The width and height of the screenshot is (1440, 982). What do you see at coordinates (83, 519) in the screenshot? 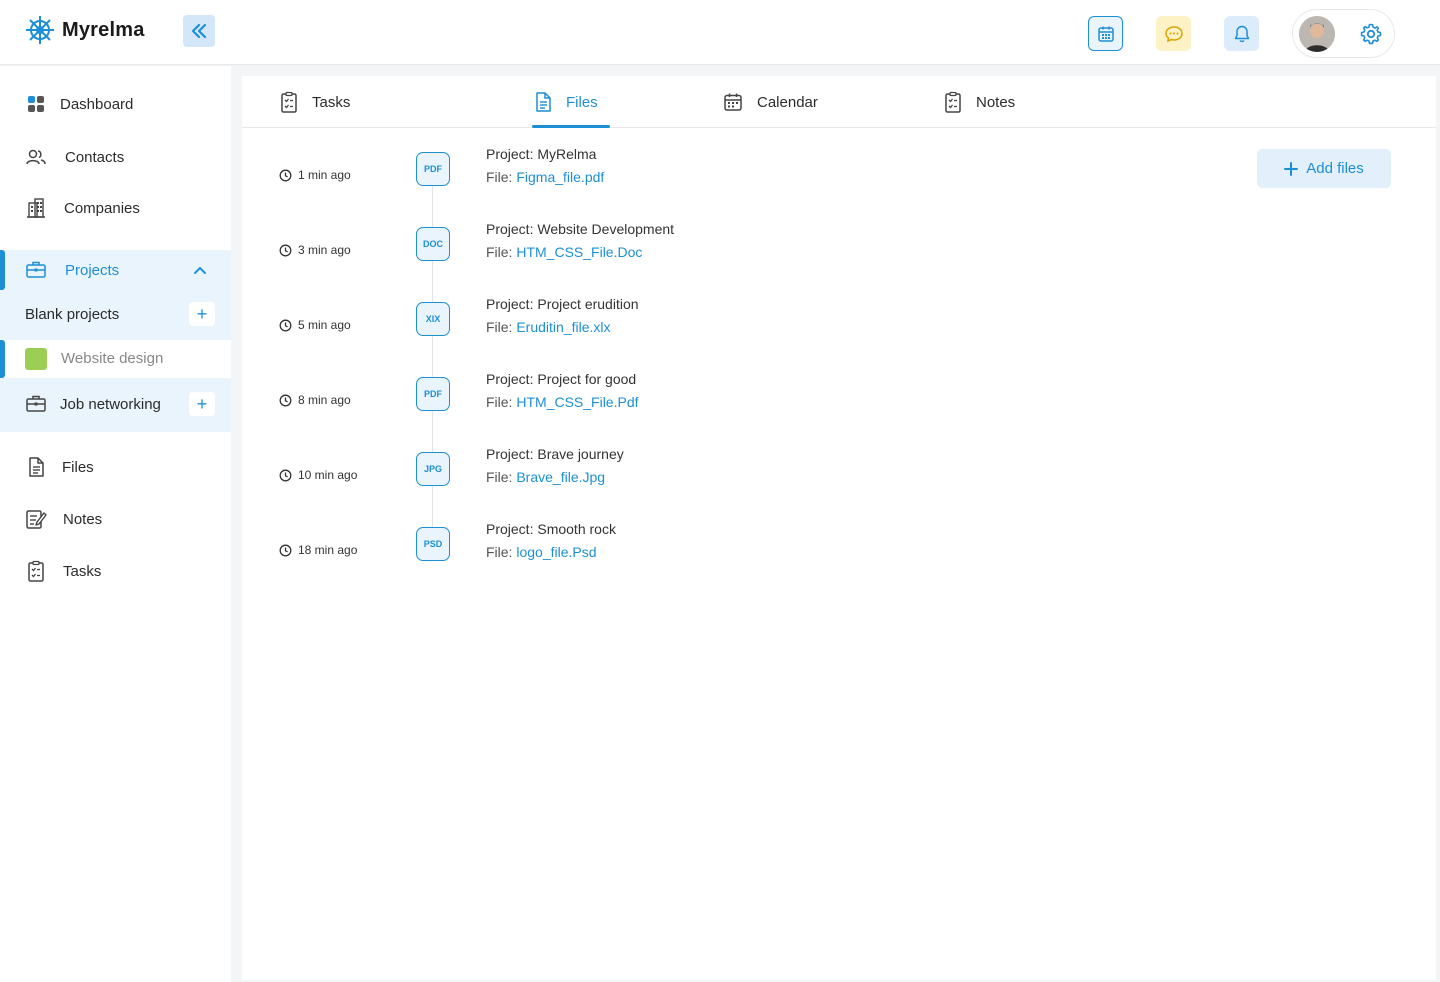
I see `sidebar-item-label: Notes` at bounding box center [83, 519].